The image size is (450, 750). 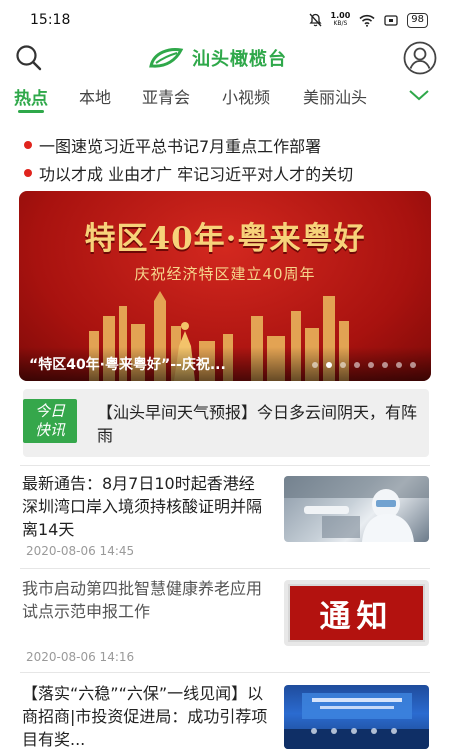 I want to click on app-header: 汕头橄榄台, so click(x=225, y=61).